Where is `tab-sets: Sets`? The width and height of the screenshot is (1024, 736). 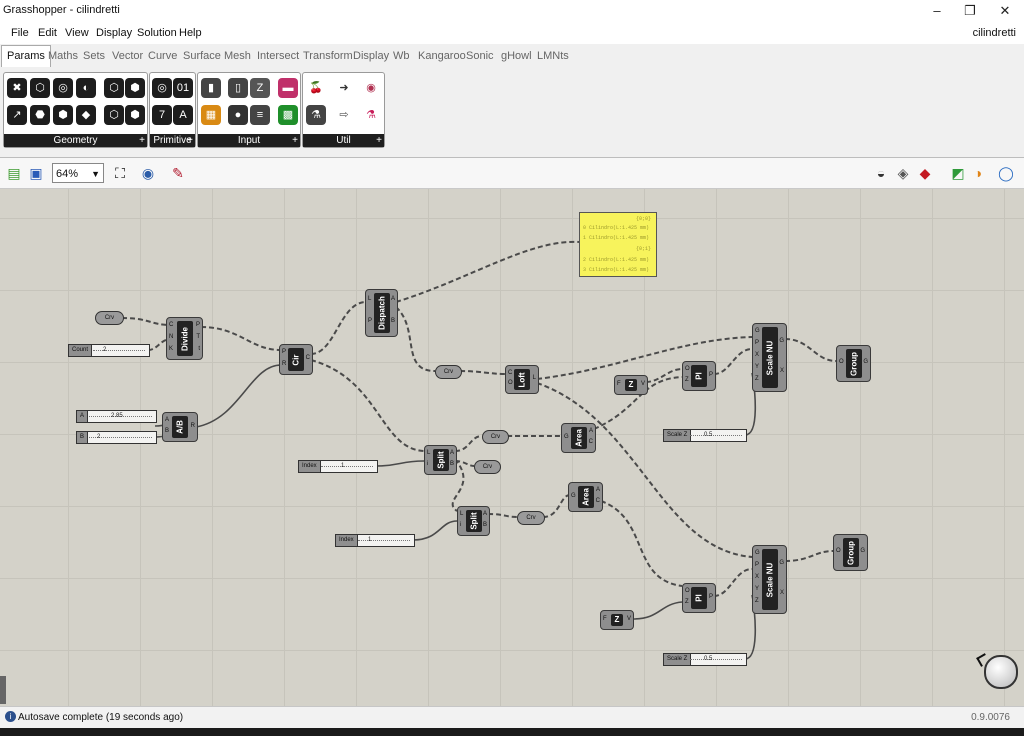 tab-sets: Sets is located at coordinates (94, 56).